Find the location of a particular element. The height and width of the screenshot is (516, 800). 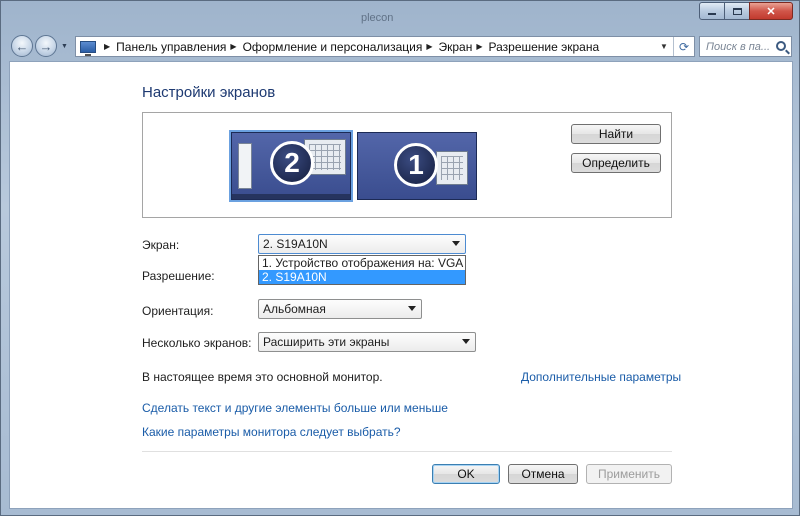

maximize-icon is located at coordinates (737, 11).